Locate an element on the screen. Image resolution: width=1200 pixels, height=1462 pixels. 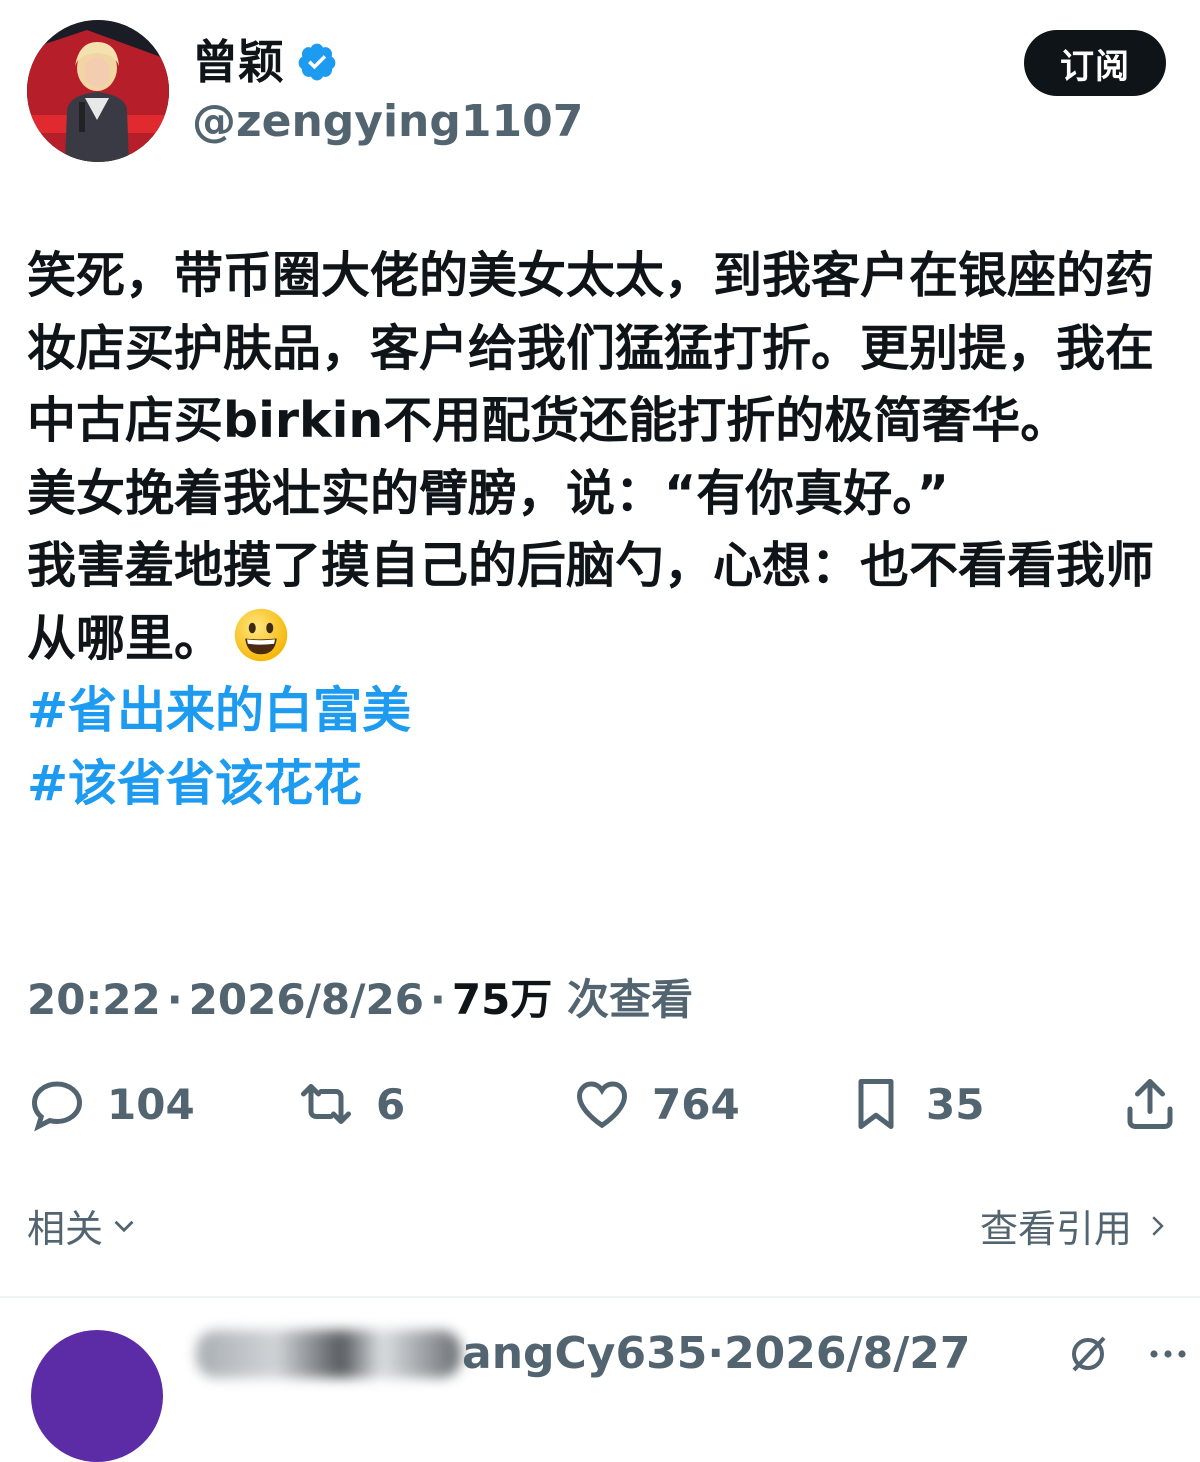
post-meta: 20:22 · 2026/8/26 · 75万 次查看 is located at coordinates (360, 1000).